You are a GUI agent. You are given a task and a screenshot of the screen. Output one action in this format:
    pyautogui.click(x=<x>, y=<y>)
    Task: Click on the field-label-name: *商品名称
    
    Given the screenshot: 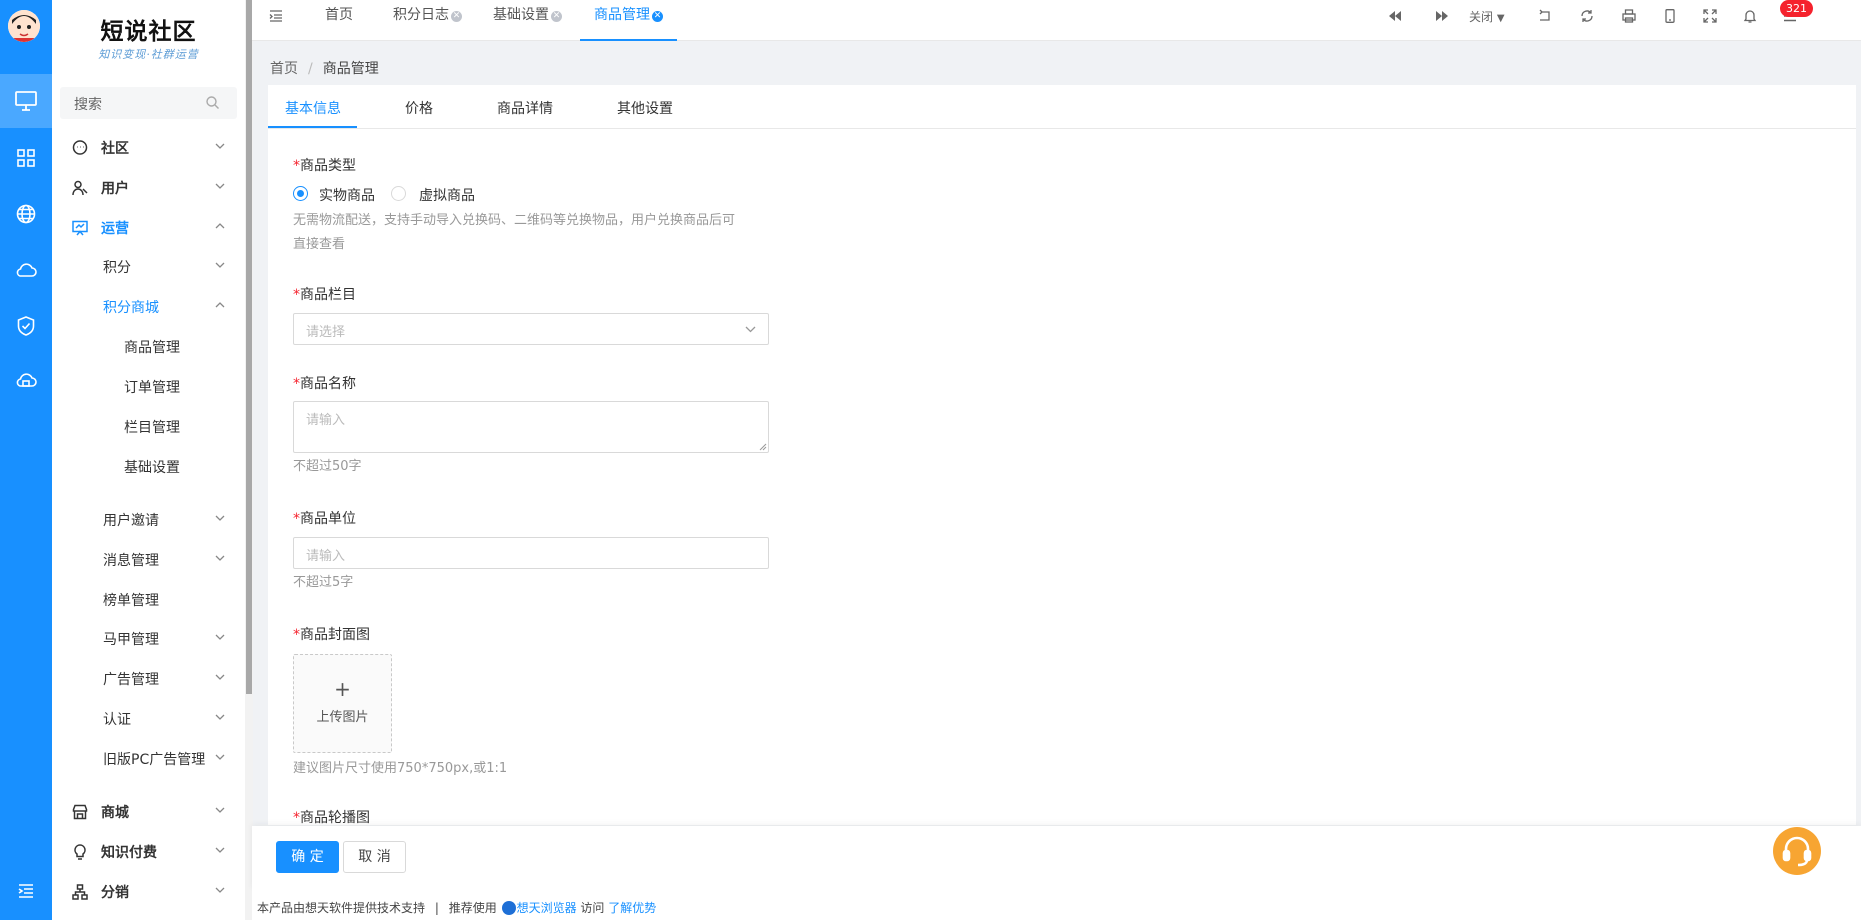 What is the action you would take?
    pyautogui.click(x=324, y=383)
    